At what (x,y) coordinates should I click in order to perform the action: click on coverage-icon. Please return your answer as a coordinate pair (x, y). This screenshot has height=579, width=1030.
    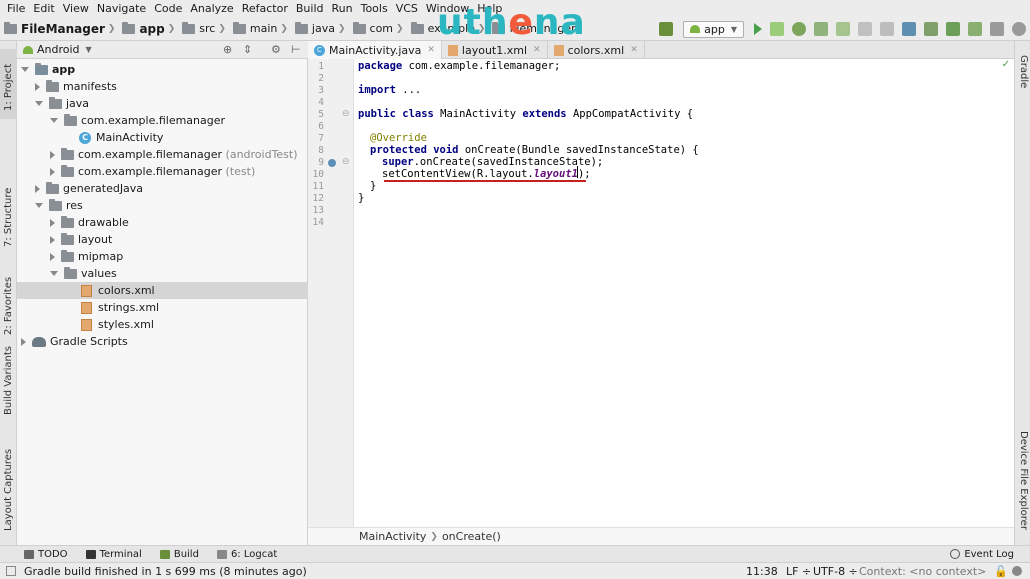
    Looking at the image, I should click on (821, 29).